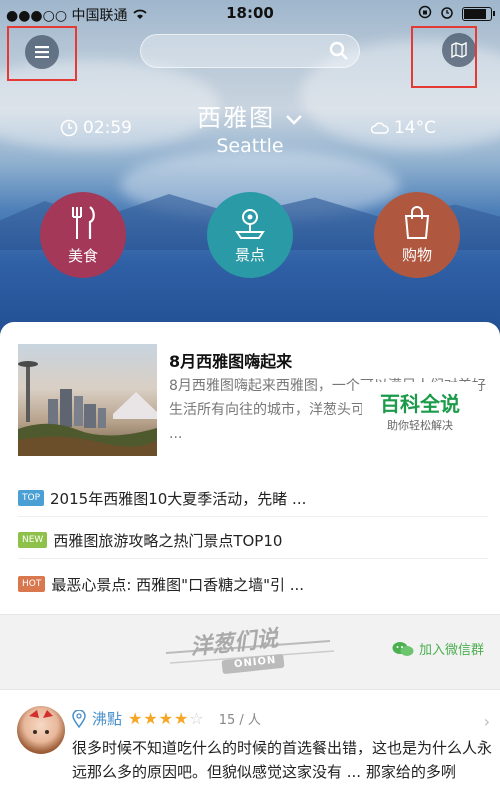  What do you see at coordinates (250, 146) in the screenshot?
I see `city-name-en: Seattle` at bounding box center [250, 146].